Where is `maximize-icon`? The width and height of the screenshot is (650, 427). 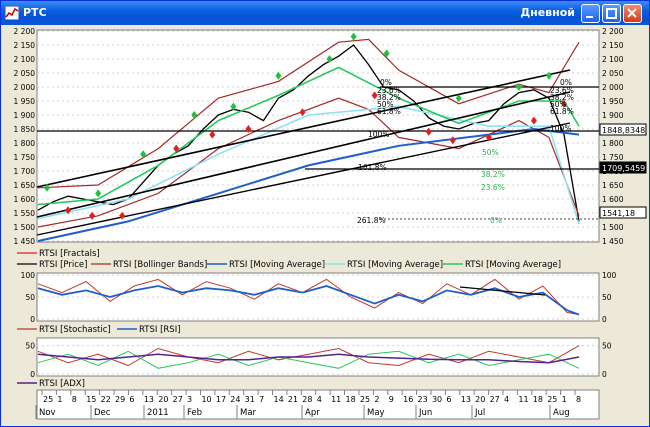
maximize-icon is located at coordinates (611, 13).